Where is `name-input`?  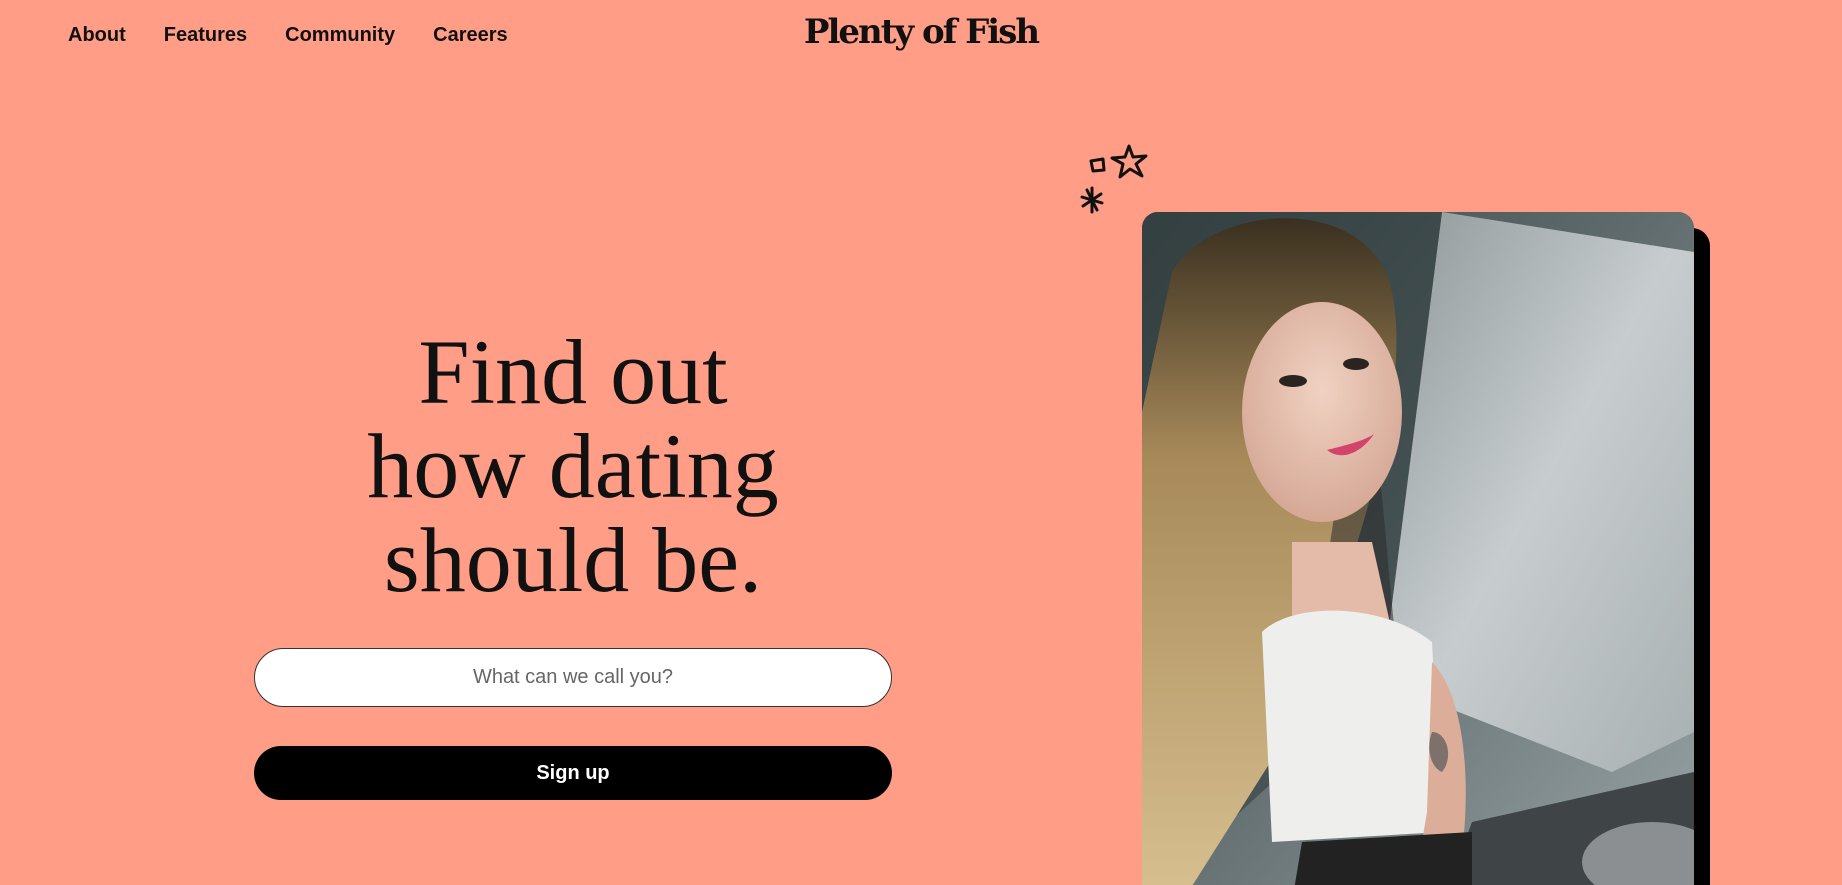
name-input is located at coordinates (573, 677).